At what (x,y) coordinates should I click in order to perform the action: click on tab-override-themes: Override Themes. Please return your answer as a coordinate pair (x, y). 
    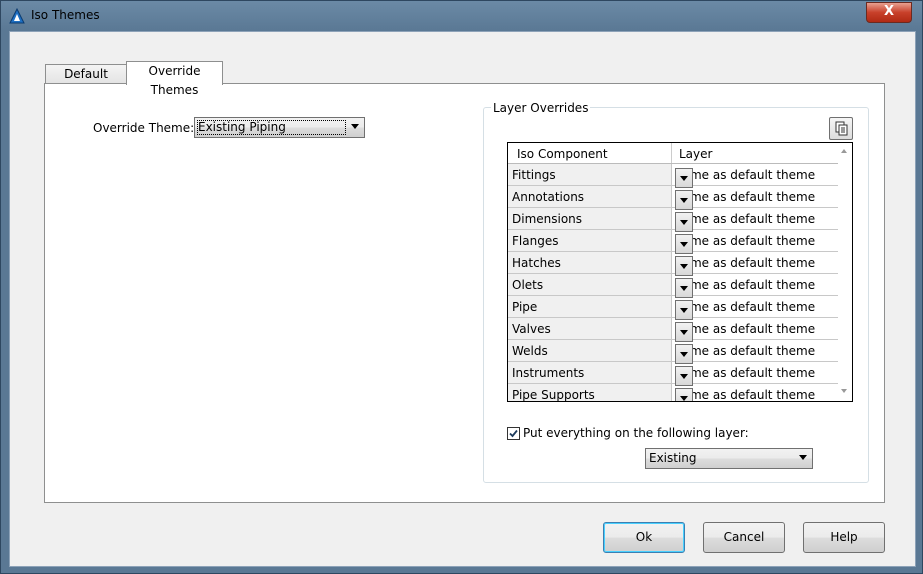
    Looking at the image, I should click on (174, 79).